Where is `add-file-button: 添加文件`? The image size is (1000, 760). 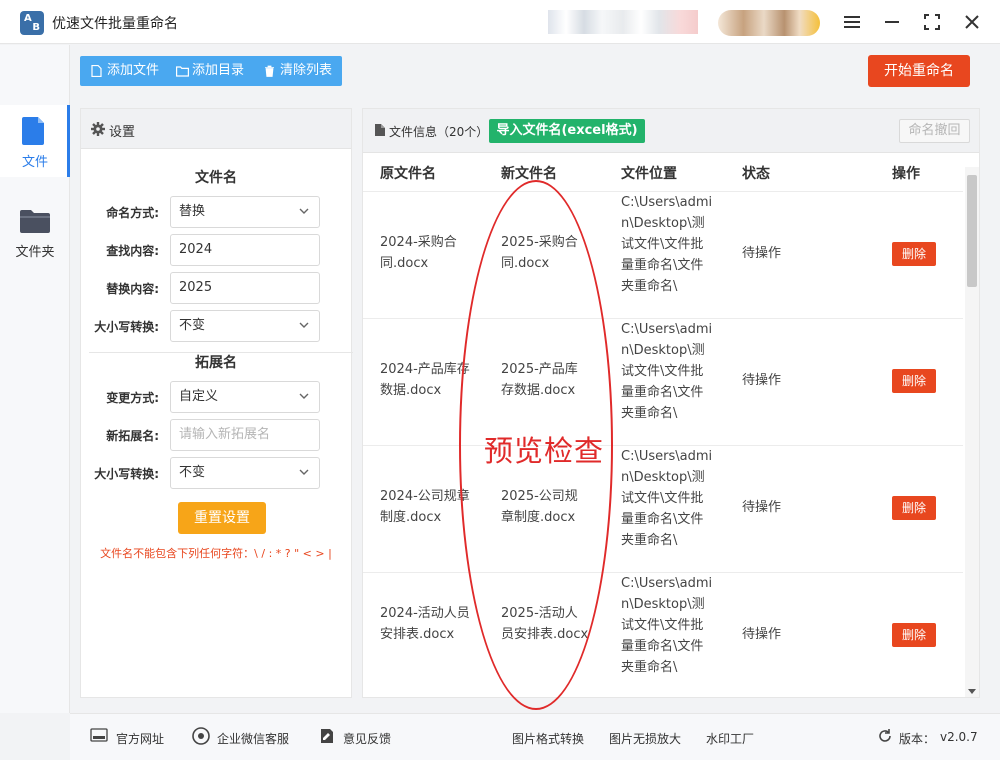 add-file-button: 添加文件 is located at coordinates (124, 71).